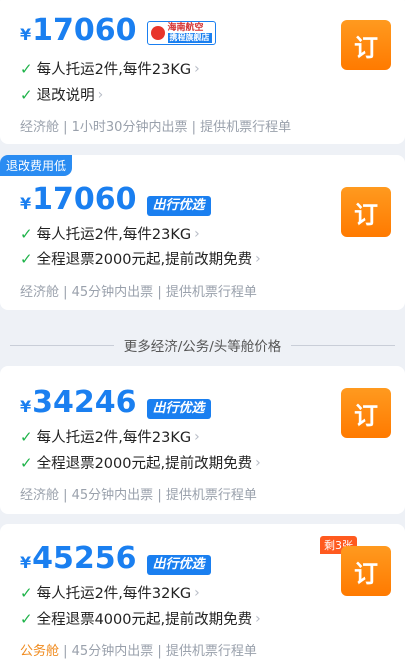 The height and width of the screenshot is (662, 405). What do you see at coordinates (115, 202) in the screenshot?
I see `fare-price: ¥ 17060 出行优选` at bounding box center [115, 202].